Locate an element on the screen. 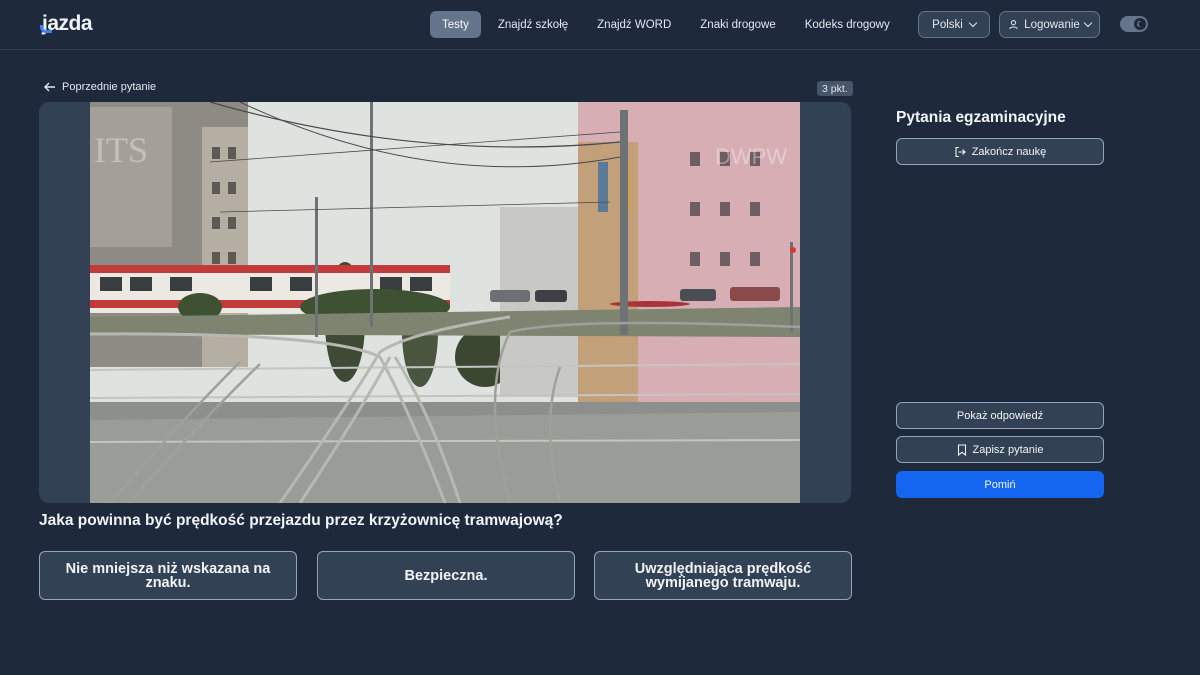 The width and height of the screenshot is (1200, 675). bookmark-icon is located at coordinates (961, 449).